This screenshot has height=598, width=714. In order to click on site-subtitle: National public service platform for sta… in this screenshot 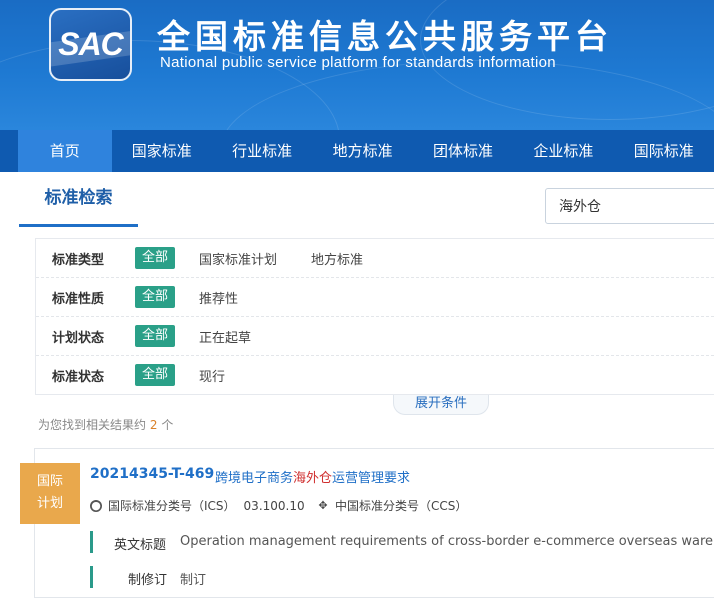, I will do `click(358, 62)`.